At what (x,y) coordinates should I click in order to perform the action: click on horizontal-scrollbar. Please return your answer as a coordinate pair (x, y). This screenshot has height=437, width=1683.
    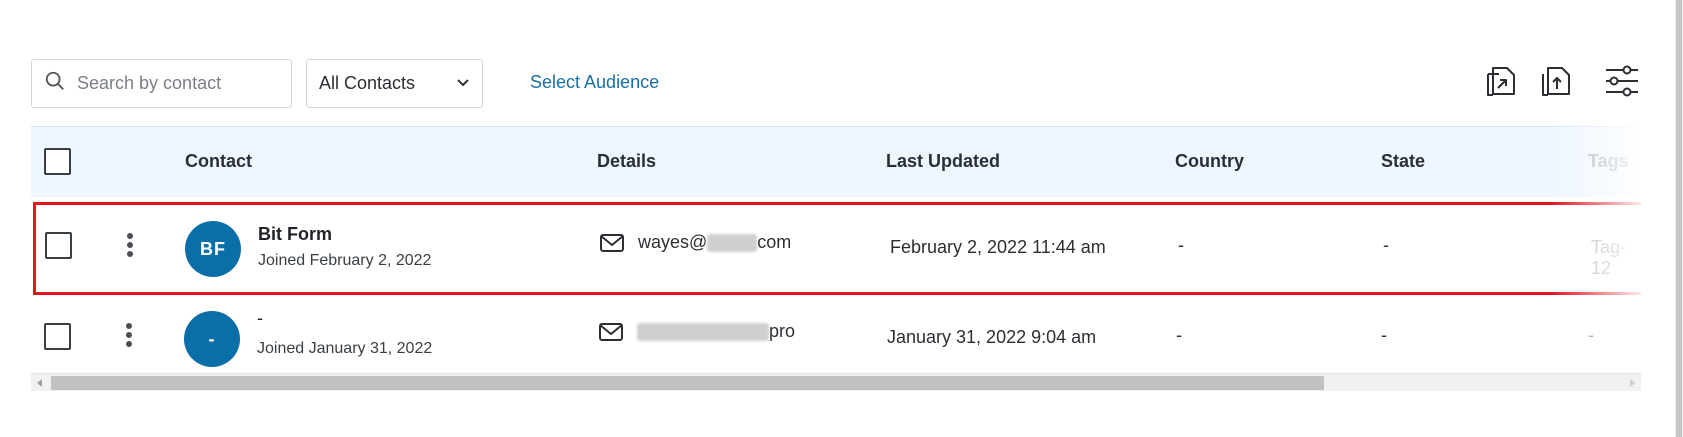
    Looking at the image, I should click on (836, 382).